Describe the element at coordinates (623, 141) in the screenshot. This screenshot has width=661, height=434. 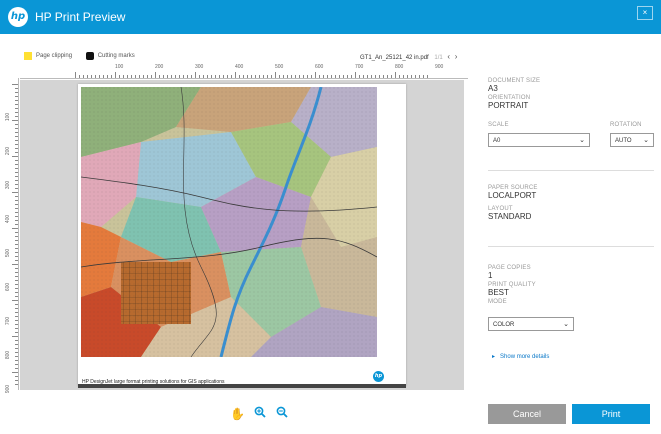
I see `rotation-select-value: AUTO` at that location.